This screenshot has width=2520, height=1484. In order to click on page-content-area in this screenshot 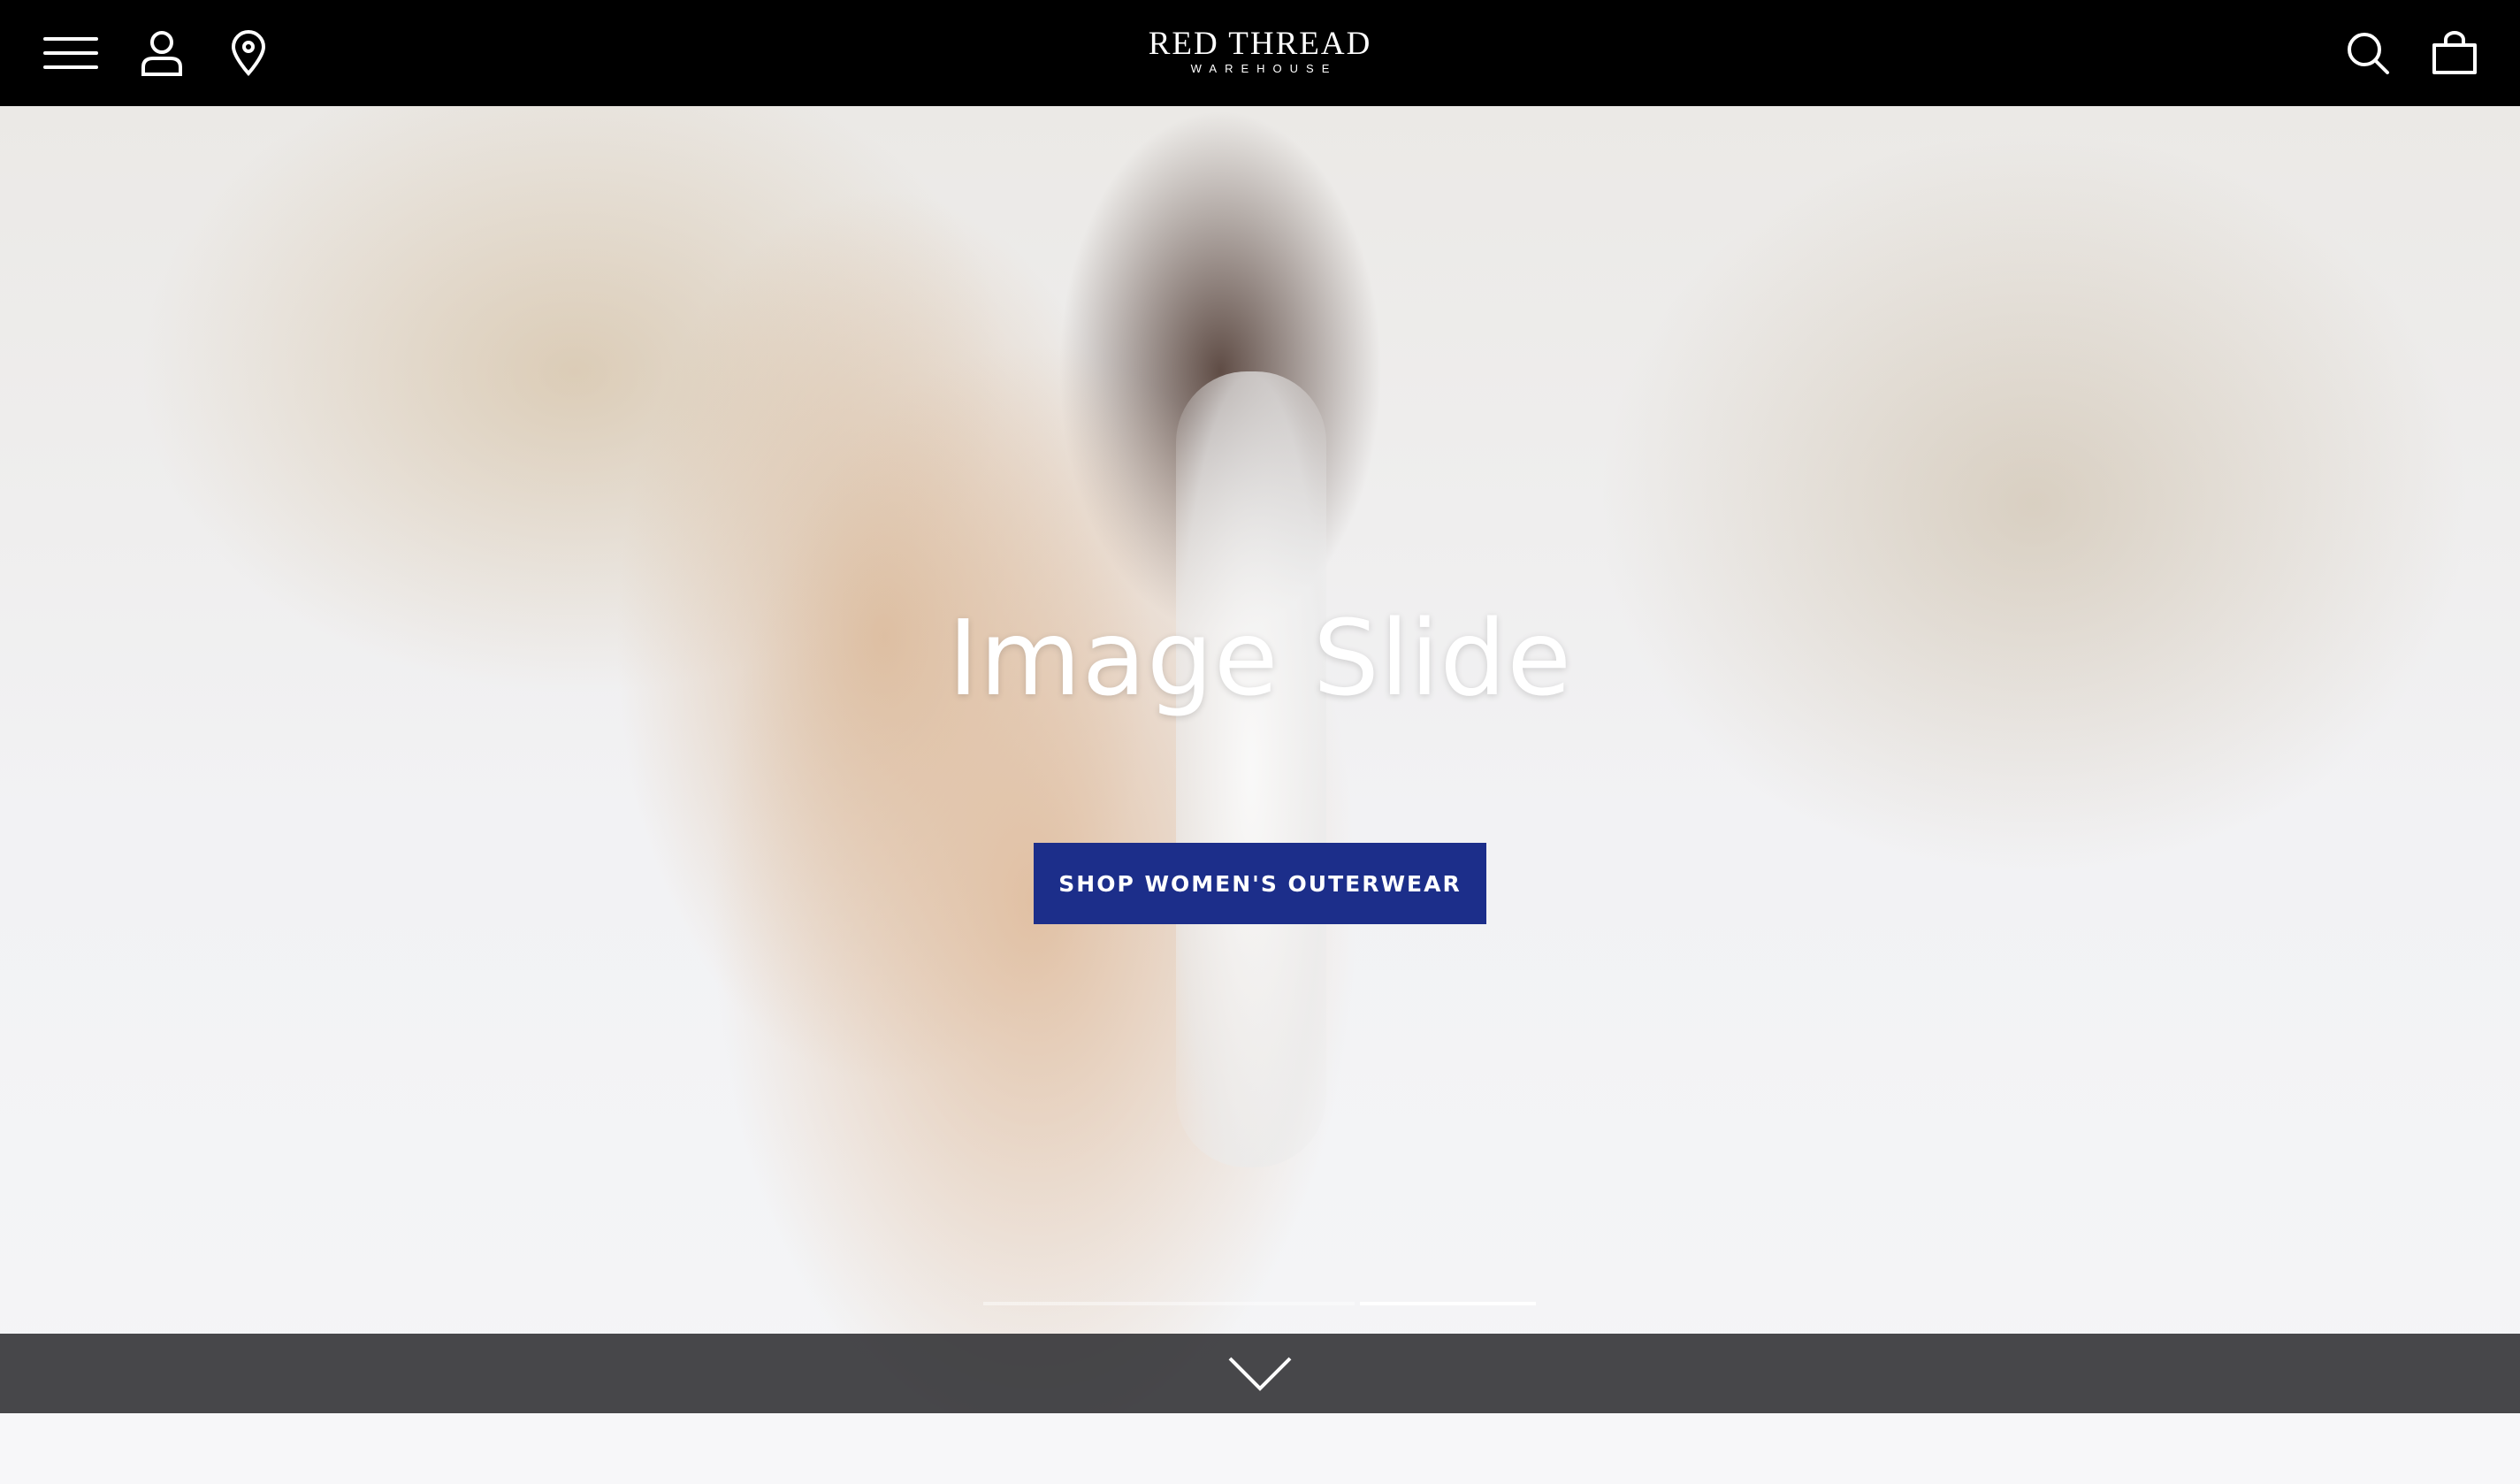, I will do `click(1260, 1448)`.